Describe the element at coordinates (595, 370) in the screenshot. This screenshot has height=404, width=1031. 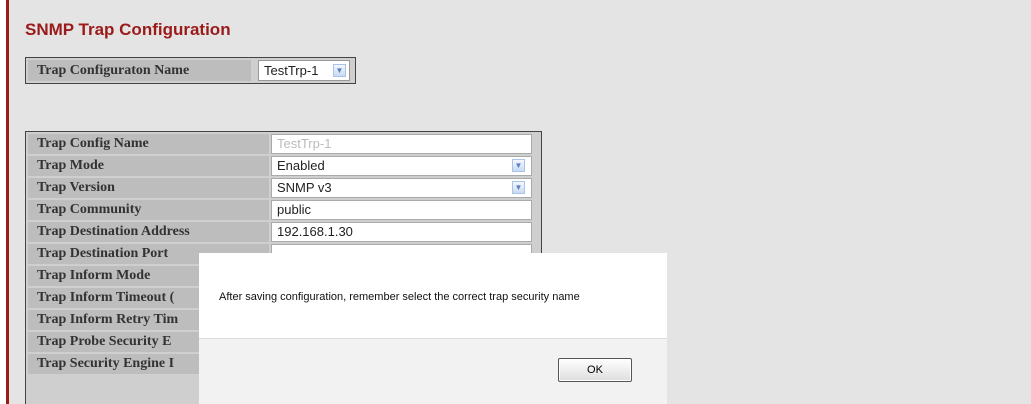
I see `ok-button: OK` at that location.